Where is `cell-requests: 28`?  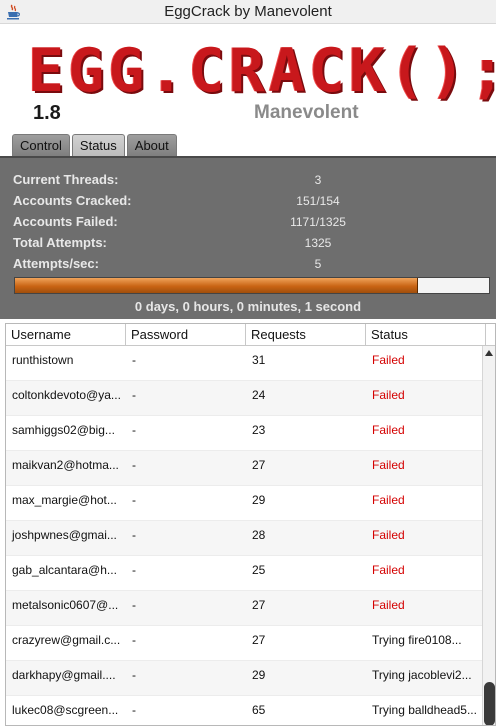 cell-requests: 28 is located at coordinates (259, 535).